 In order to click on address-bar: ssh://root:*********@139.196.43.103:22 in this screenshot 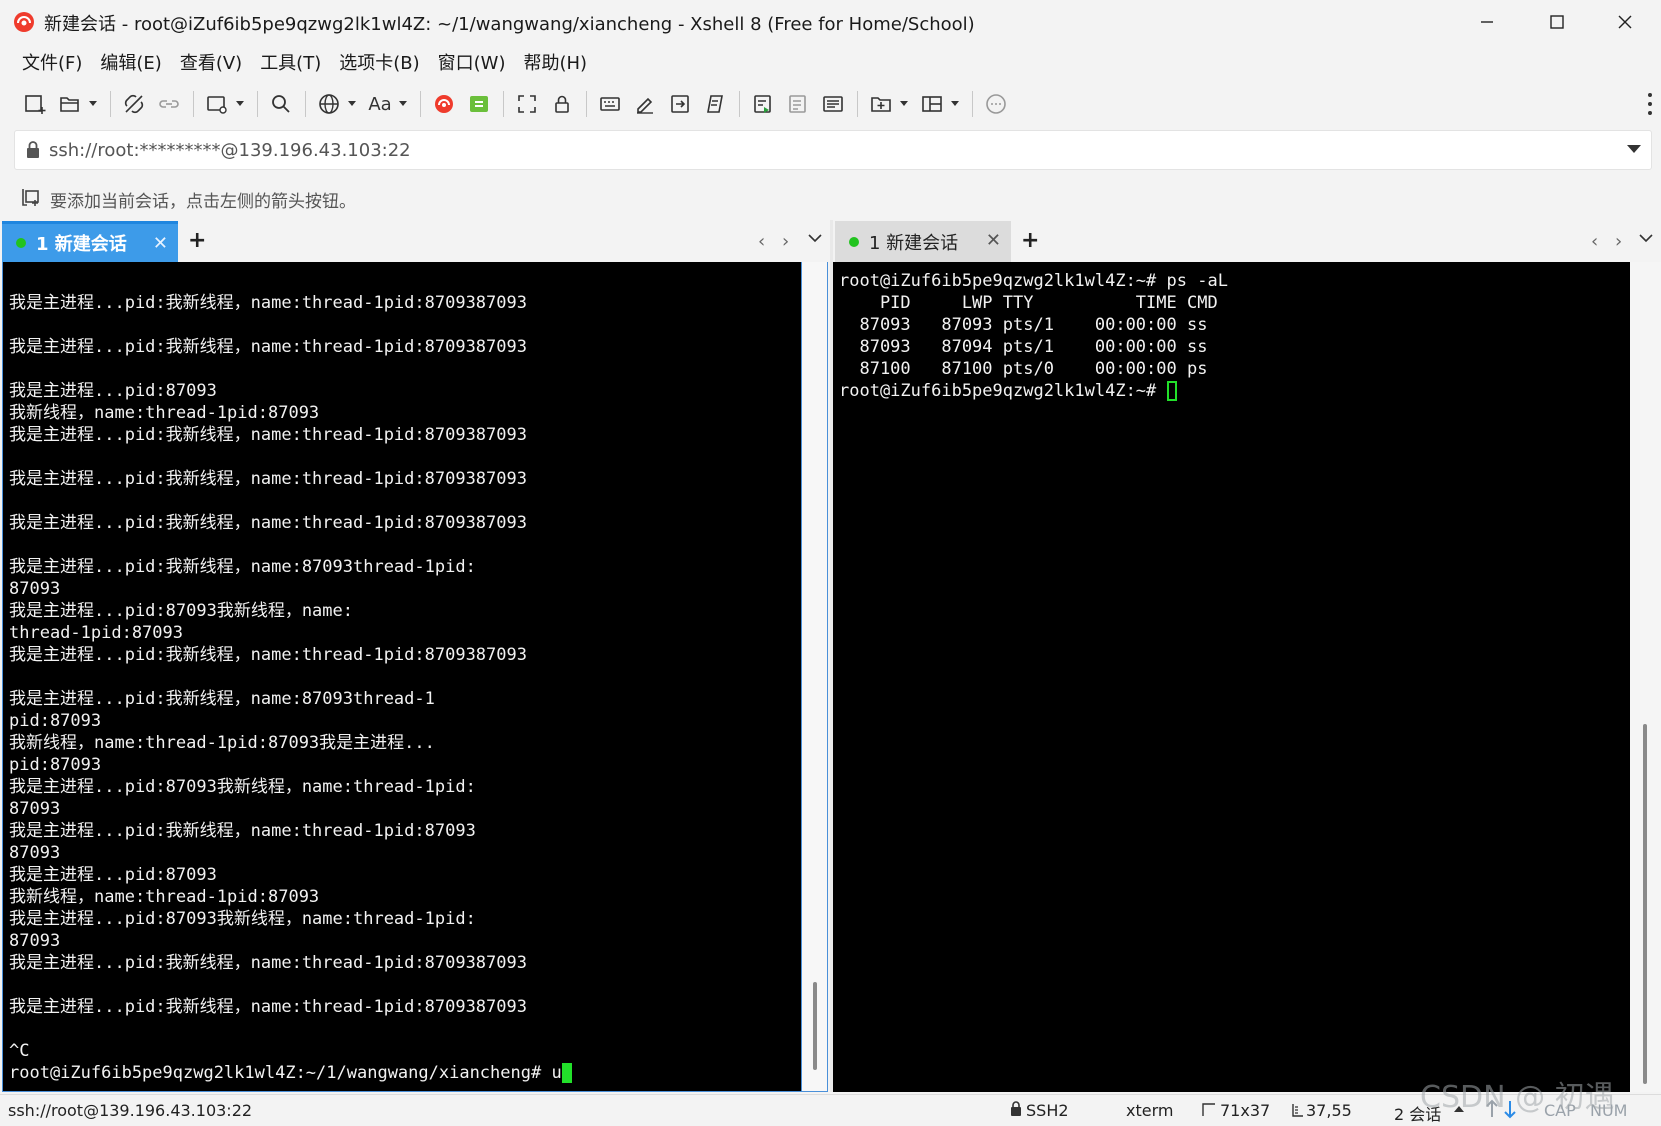, I will do `click(833, 150)`.